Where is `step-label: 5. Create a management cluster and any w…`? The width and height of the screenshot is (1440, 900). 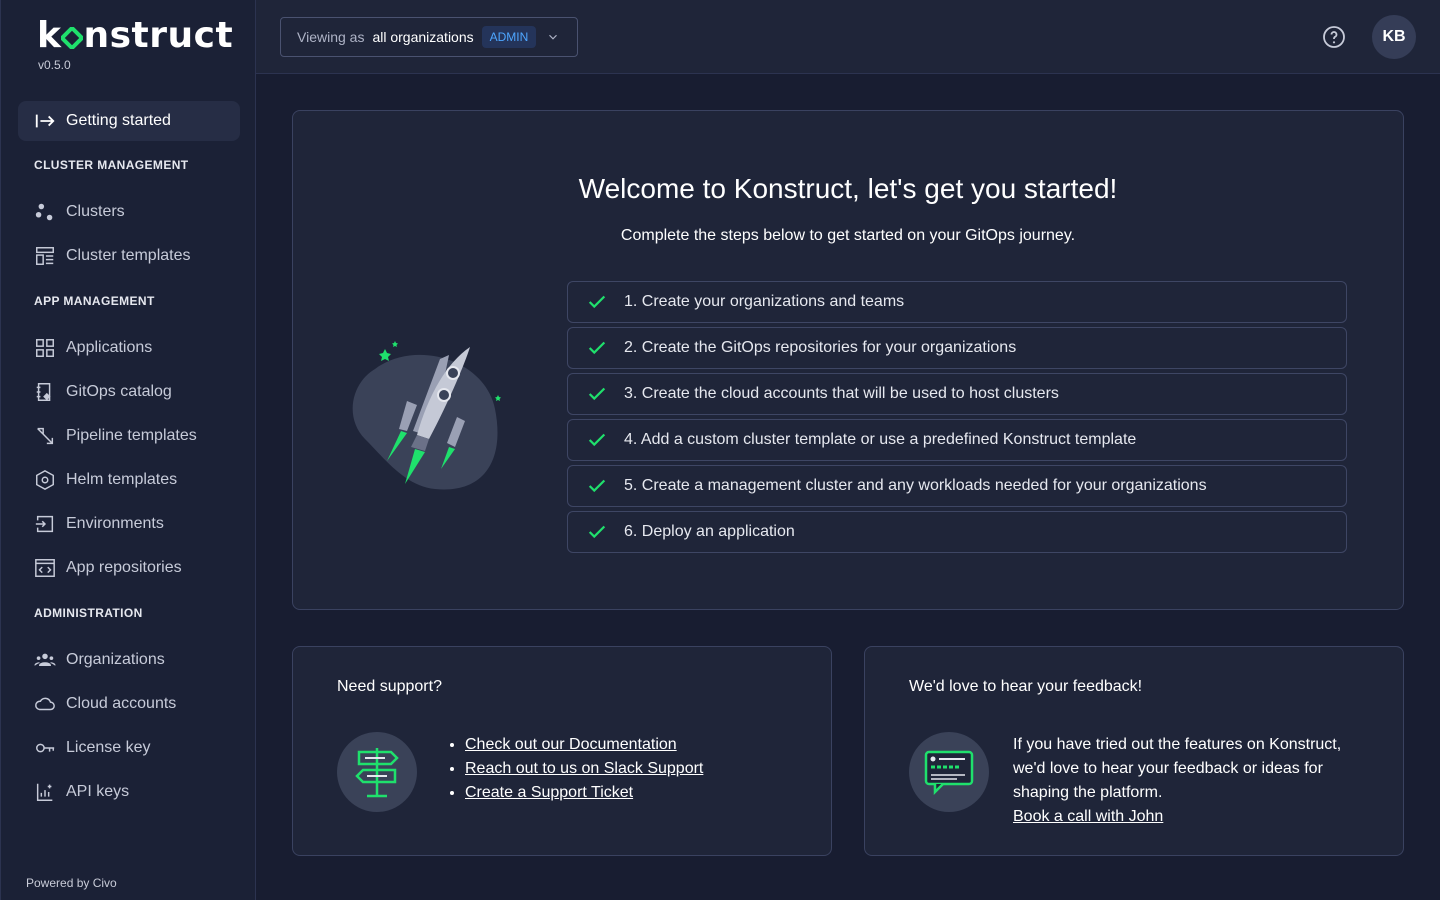 step-label: 5. Create a management cluster and any w… is located at coordinates (915, 485).